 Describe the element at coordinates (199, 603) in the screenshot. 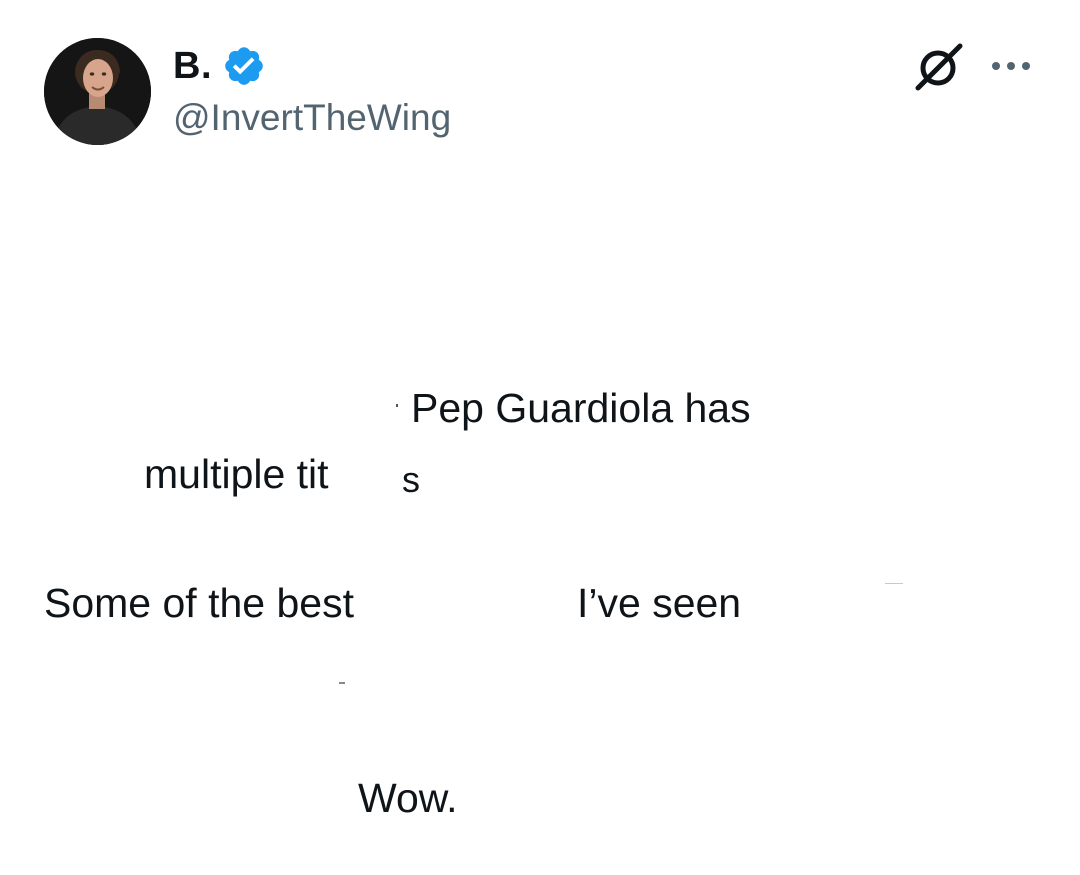

I see `tweet-text-line-3a: Some of the best` at that location.